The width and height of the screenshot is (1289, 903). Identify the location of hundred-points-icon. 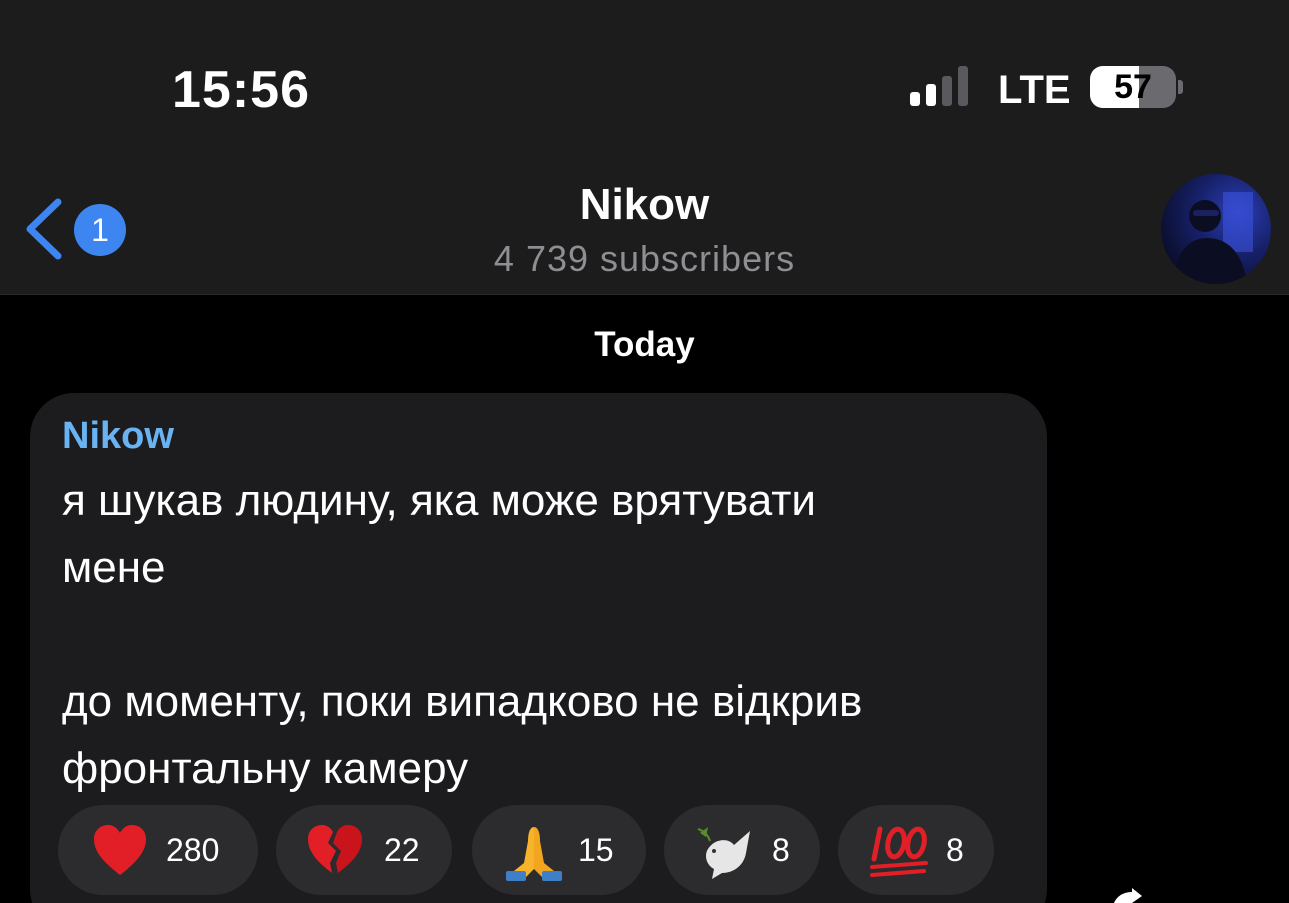
(899, 851).